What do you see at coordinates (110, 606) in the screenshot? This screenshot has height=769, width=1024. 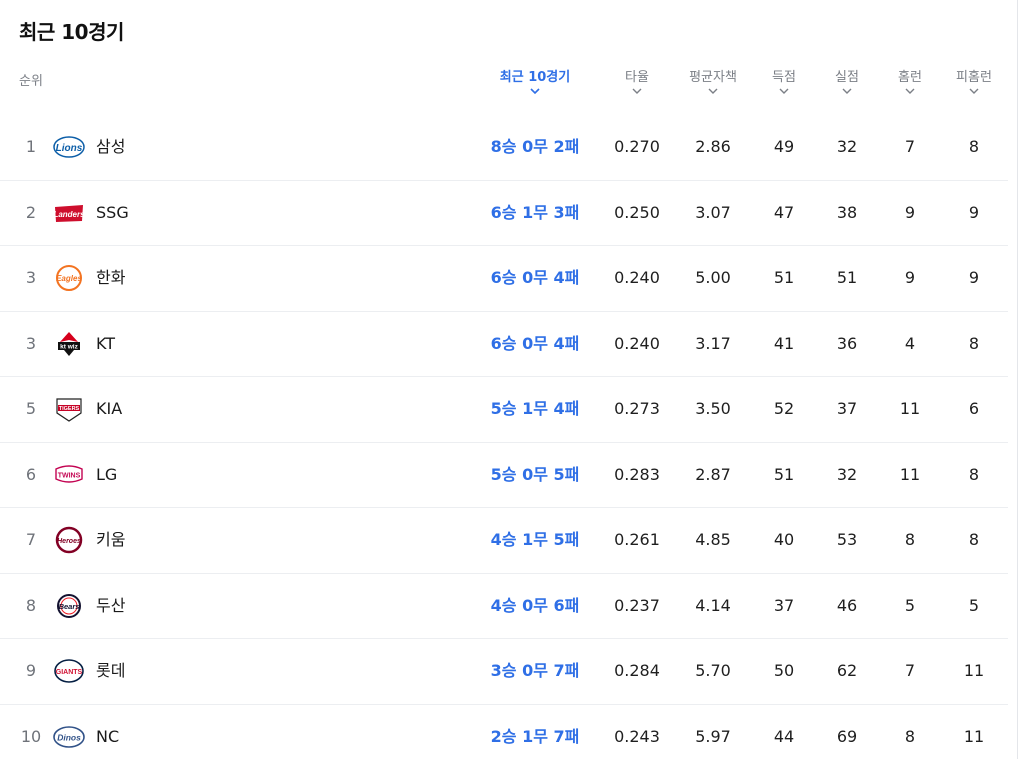 I see `team-name: 두산` at bounding box center [110, 606].